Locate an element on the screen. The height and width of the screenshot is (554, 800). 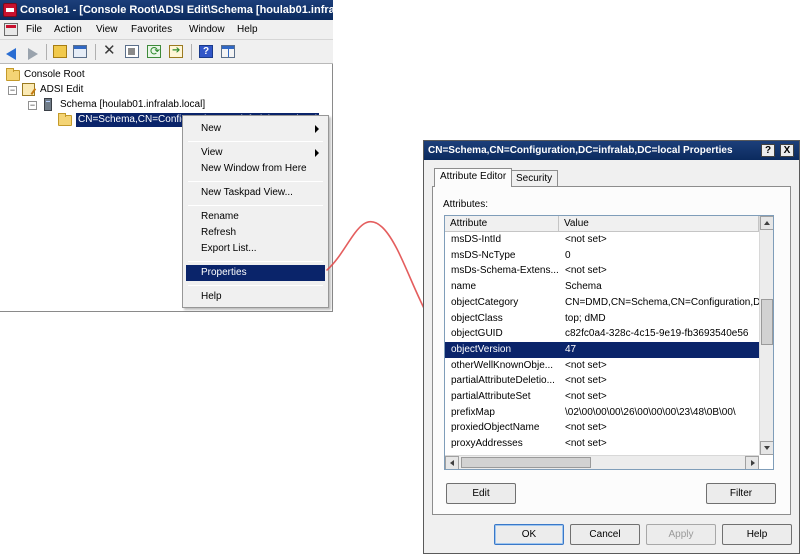
back-arrow-icon is located at coordinates (12, 52).